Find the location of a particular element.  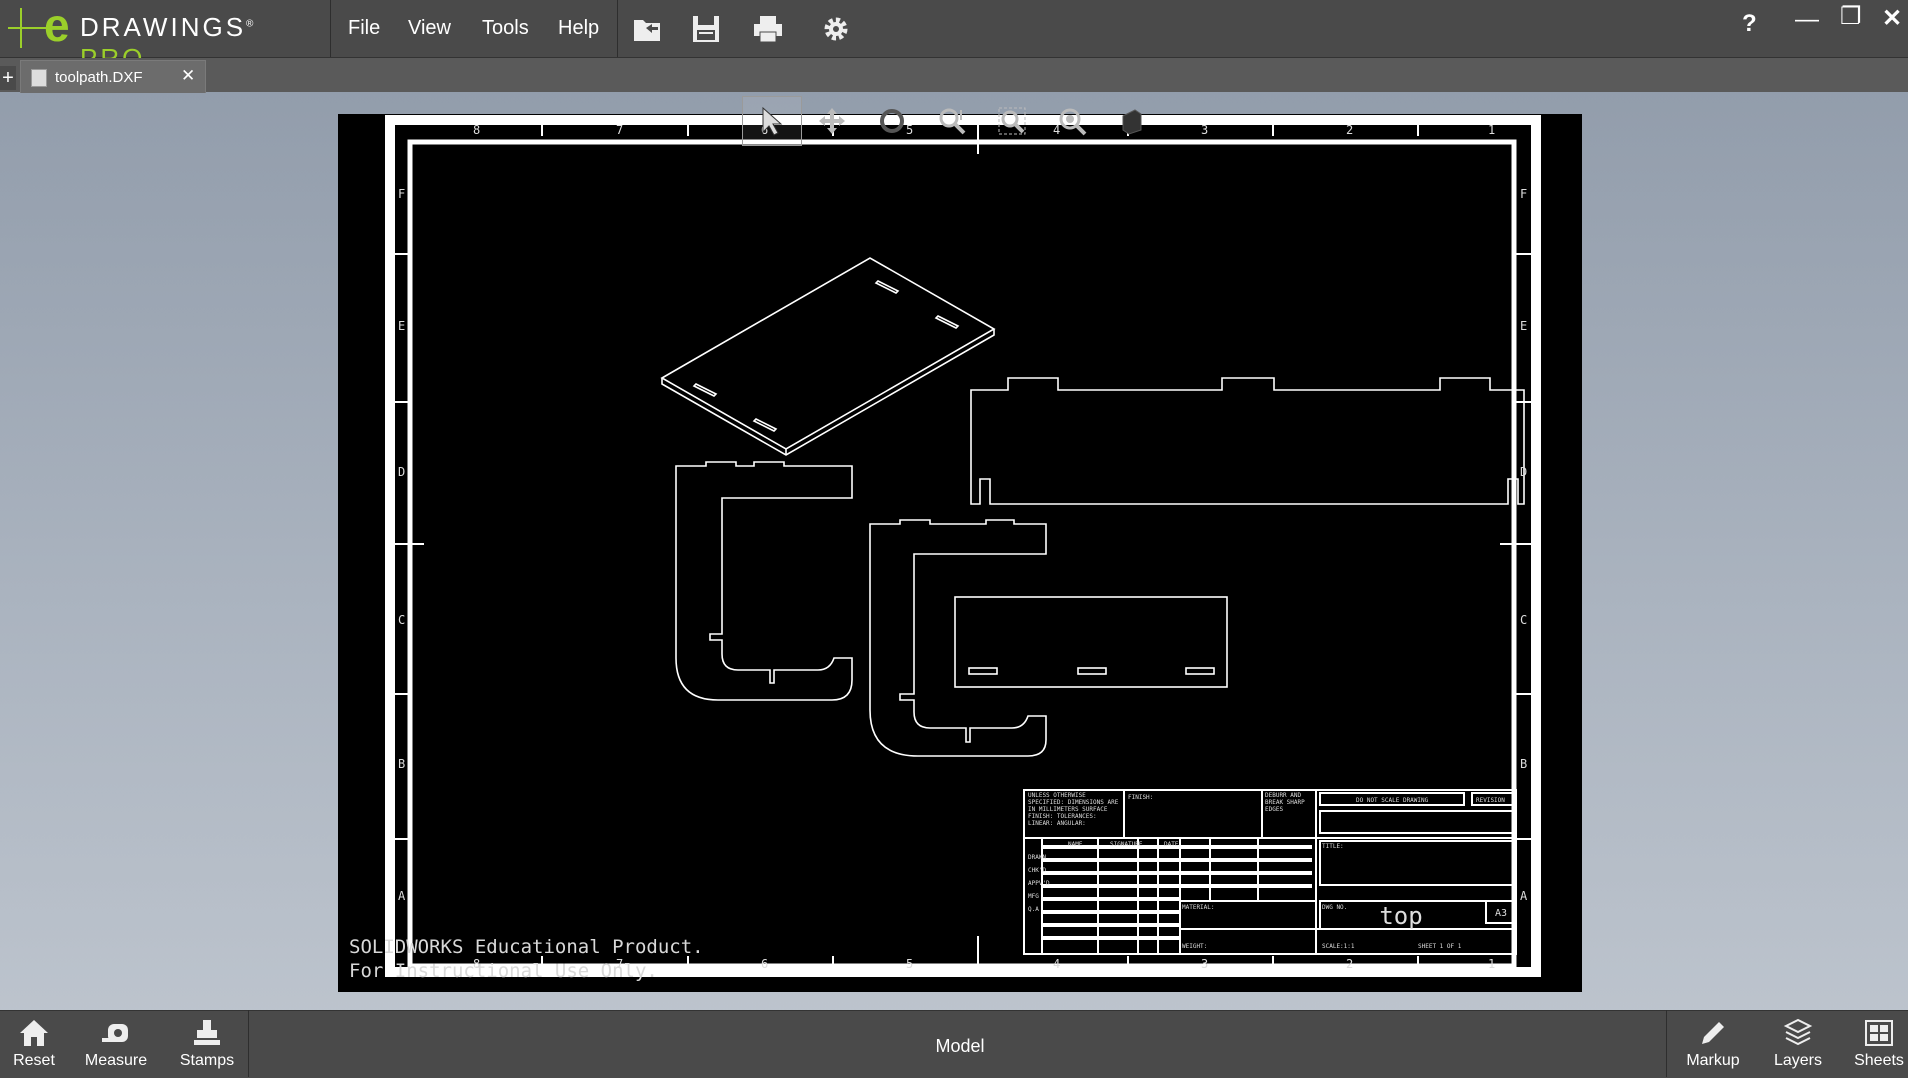

logo-e: e is located at coordinates (57, 25).